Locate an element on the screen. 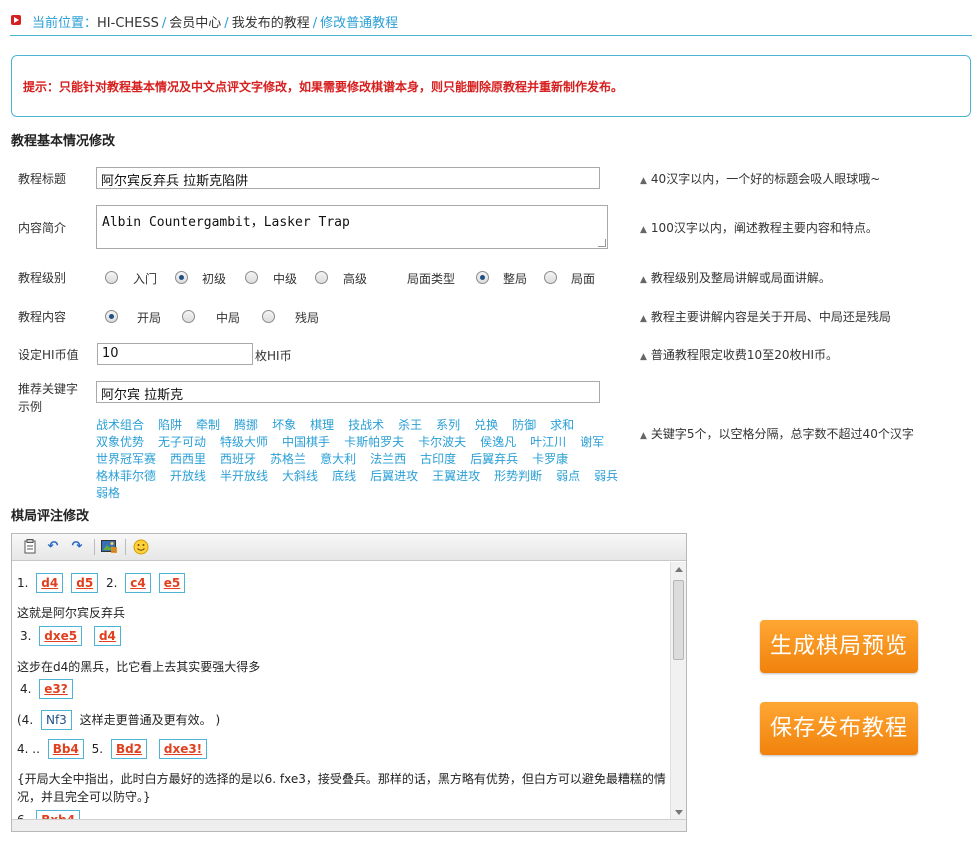 The image size is (976, 845). type-radio-position is located at coordinates (550, 277).